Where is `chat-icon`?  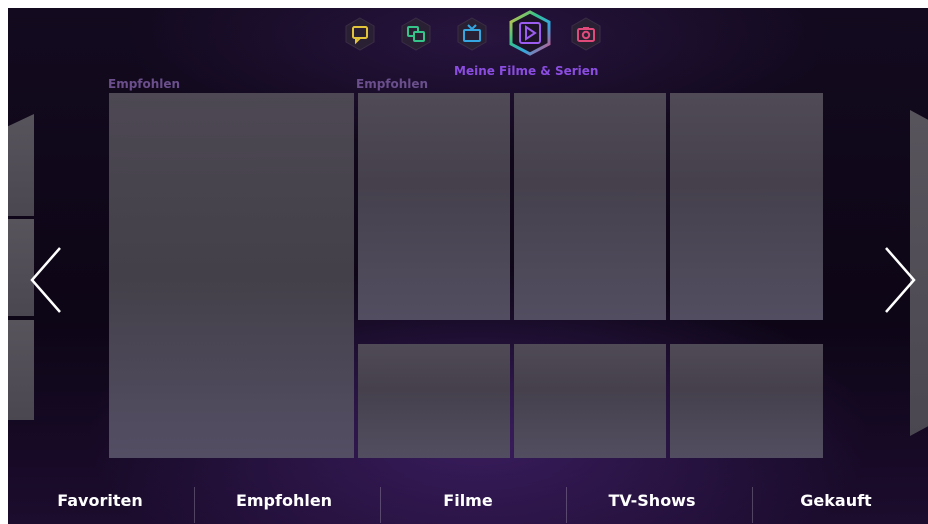 chat-icon is located at coordinates (360, 34).